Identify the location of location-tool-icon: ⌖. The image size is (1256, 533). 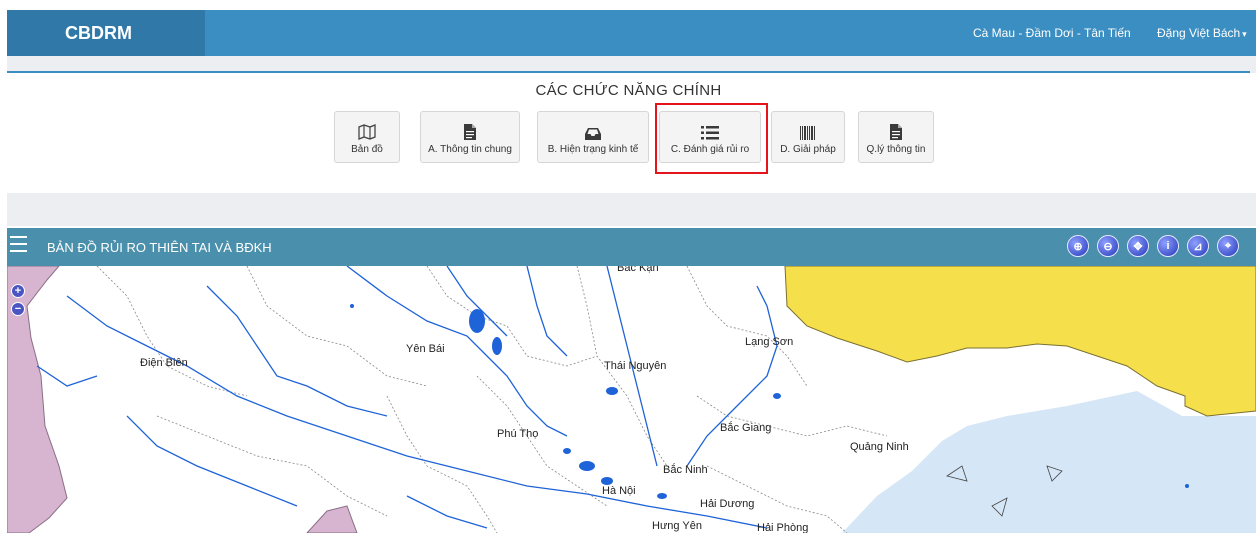
(1228, 246).